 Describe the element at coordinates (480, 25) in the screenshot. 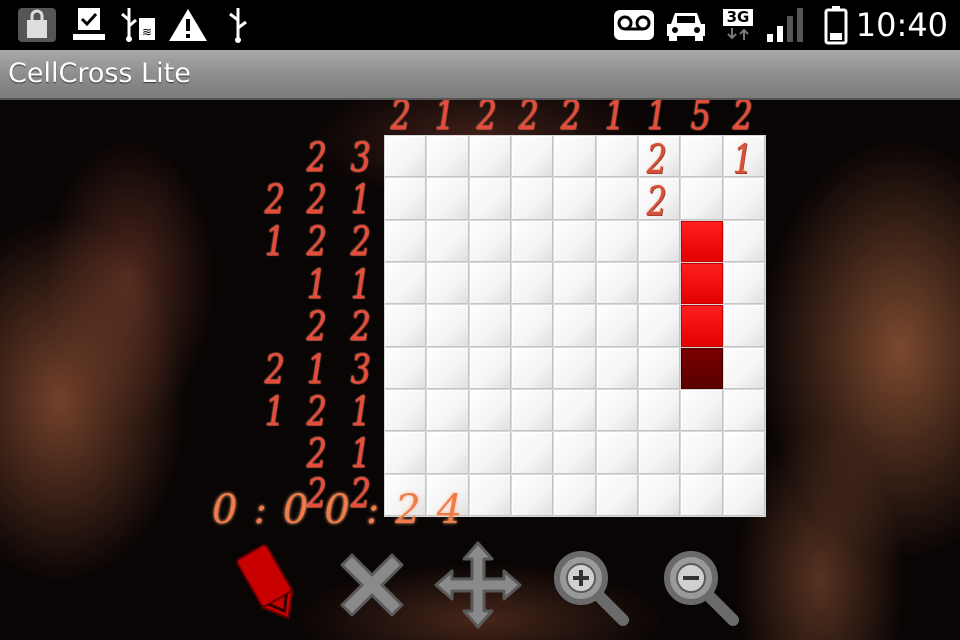

I see `status-bar: ≋ 3G 10:40` at that location.